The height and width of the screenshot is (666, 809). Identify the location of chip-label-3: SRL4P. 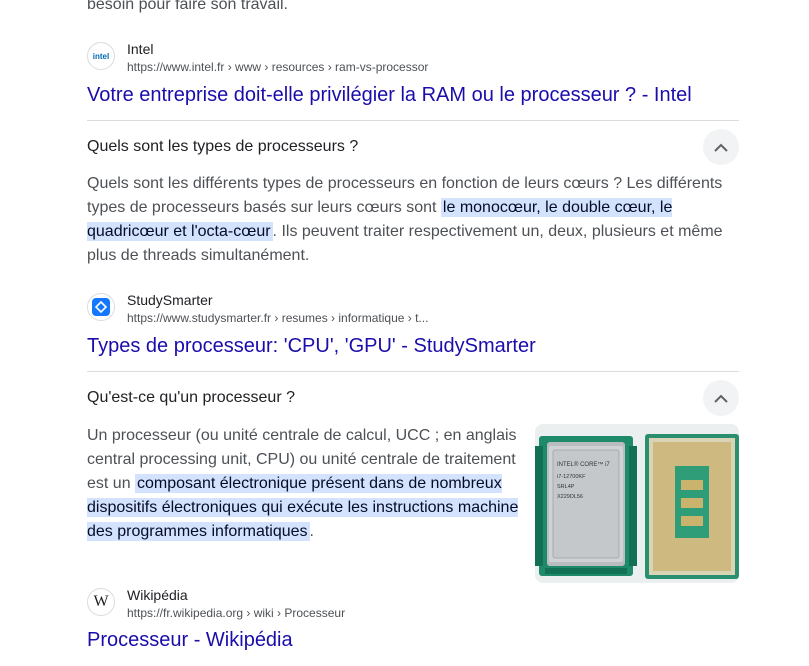
(566, 487).